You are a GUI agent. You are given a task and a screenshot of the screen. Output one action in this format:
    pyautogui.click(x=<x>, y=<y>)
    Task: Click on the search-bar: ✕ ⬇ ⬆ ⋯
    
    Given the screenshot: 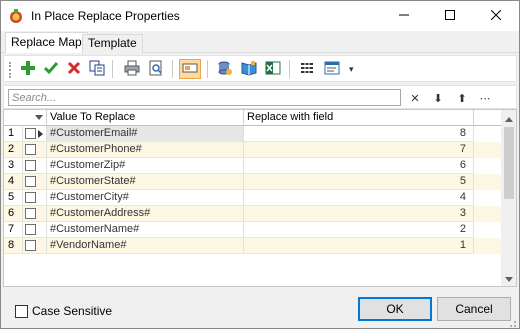 What is the action you would take?
    pyautogui.click(x=260, y=97)
    